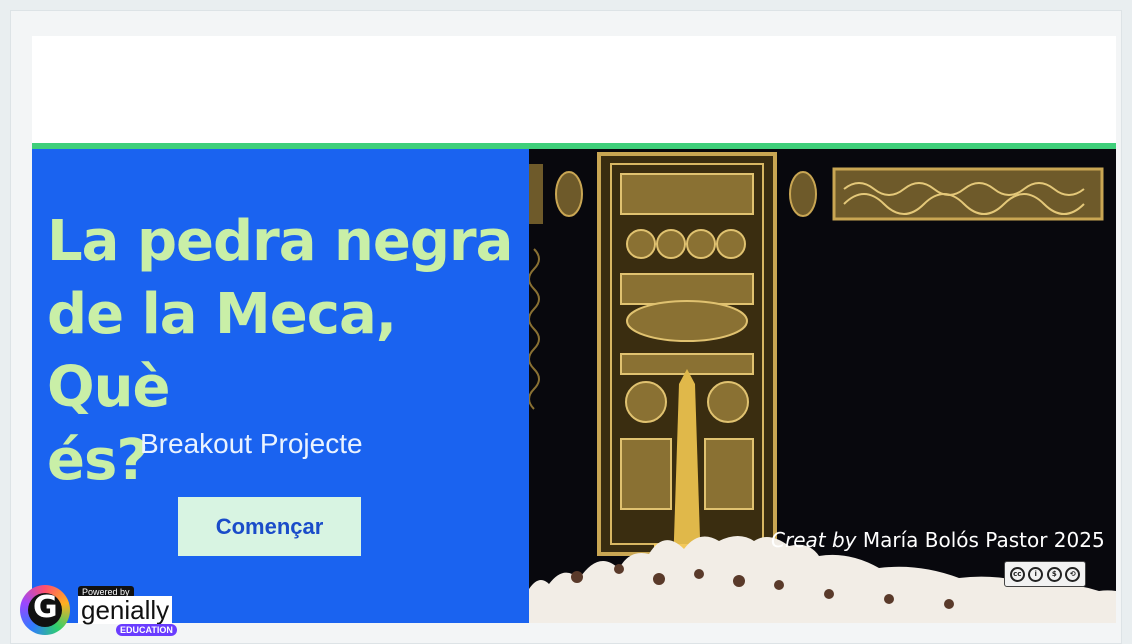 The image size is (1132, 644). Describe the element at coordinates (1045, 574) in the screenshot. I see `cc-by-nc-sa-icon: cc i $ ⟲` at that location.